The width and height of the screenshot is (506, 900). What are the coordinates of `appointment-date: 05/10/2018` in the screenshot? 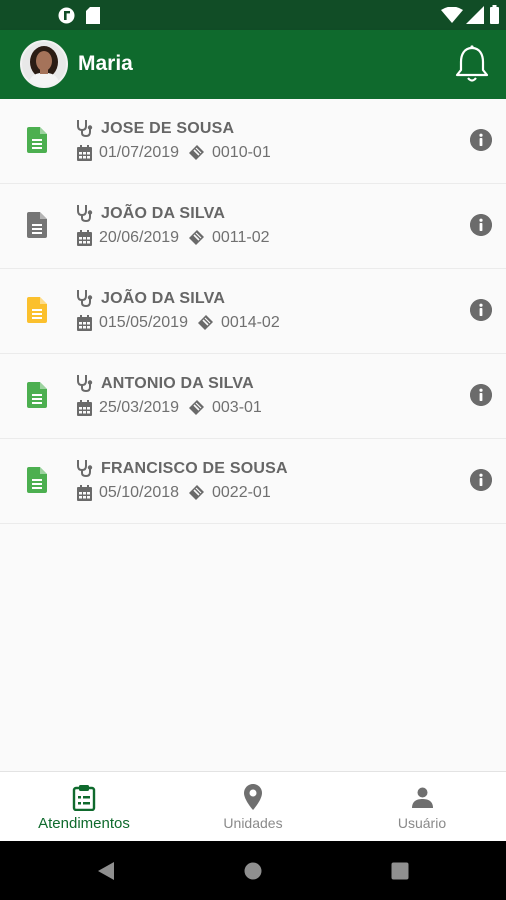 It's located at (139, 492).